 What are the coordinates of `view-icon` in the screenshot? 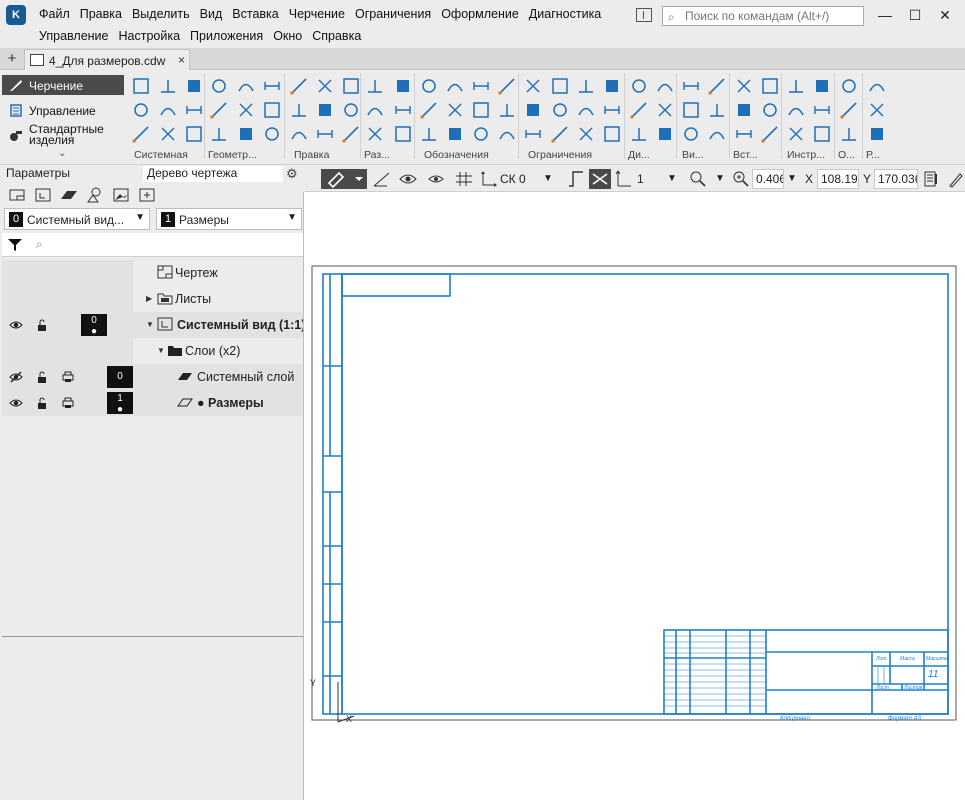 It's located at (43, 195).